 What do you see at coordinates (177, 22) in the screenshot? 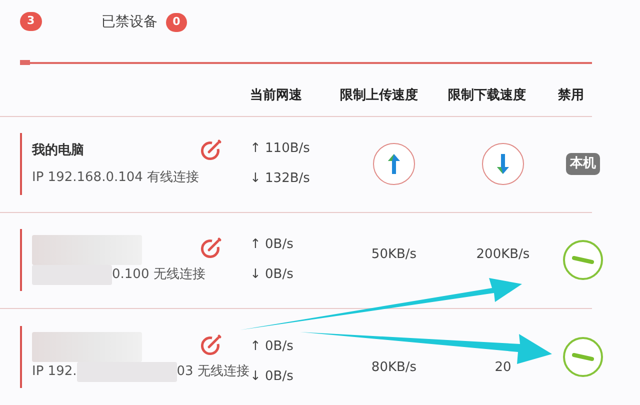
I see `count-badge: 0` at bounding box center [177, 22].